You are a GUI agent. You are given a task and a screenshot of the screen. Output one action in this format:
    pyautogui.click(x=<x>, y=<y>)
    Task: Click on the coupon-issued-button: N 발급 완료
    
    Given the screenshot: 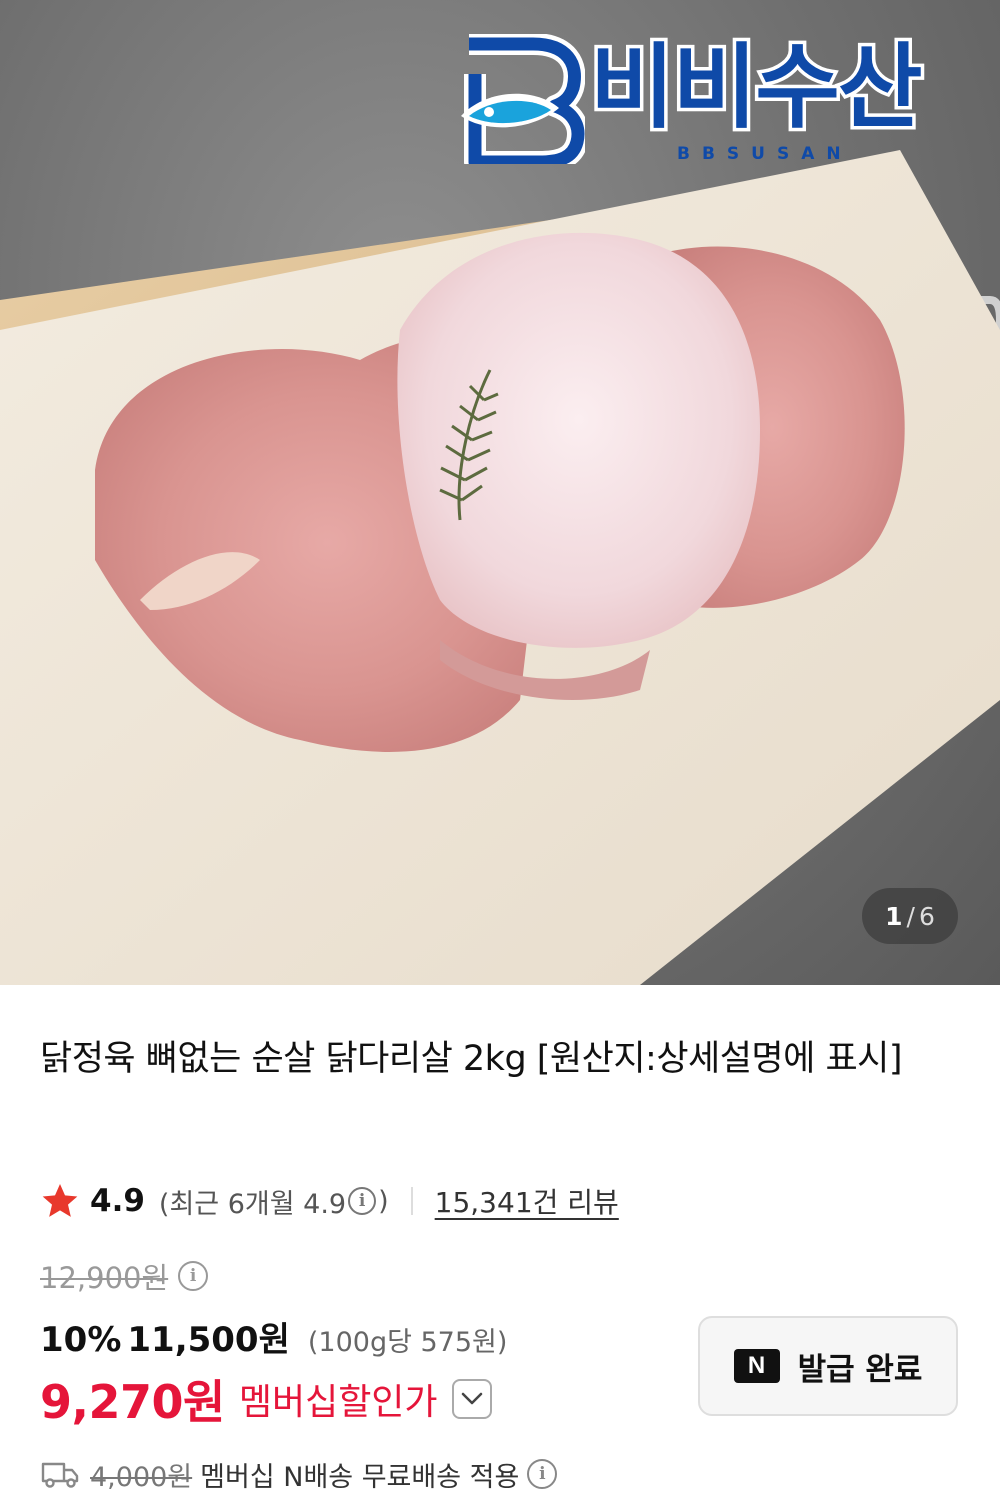 What is the action you would take?
    pyautogui.click(x=828, y=1366)
    